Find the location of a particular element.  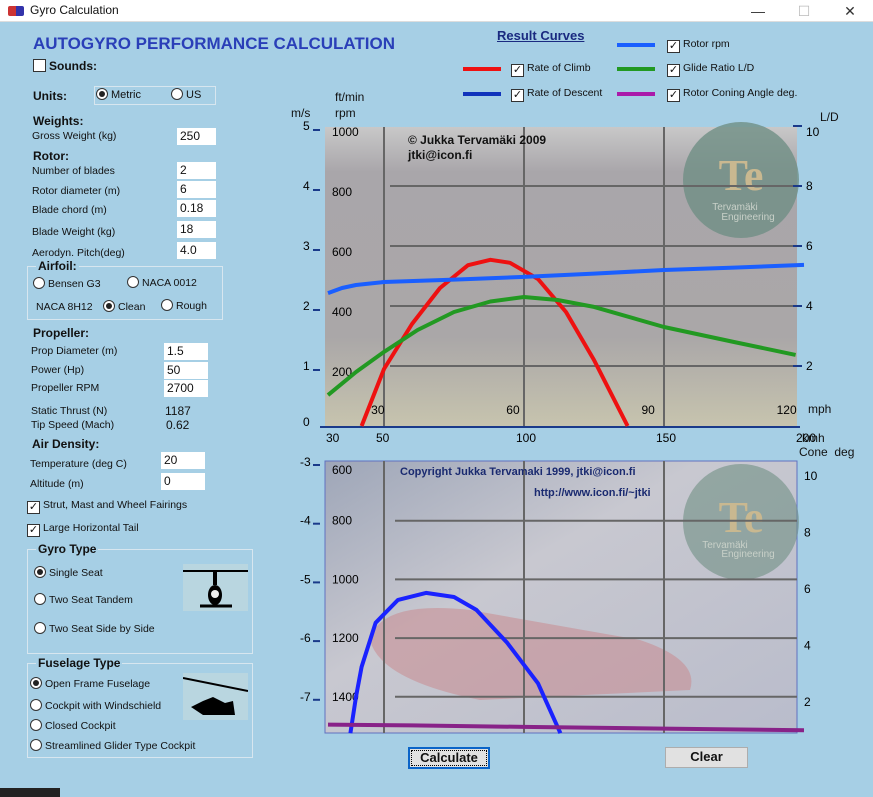

y-tick-label-ld: 8 is located at coordinates (809, 186).